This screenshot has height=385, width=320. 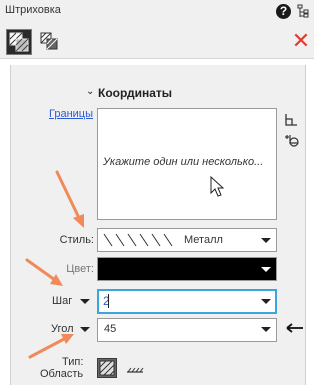 What do you see at coordinates (73, 362) in the screenshot?
I see `type-label: Тип:` at bounding box center [73, 362].